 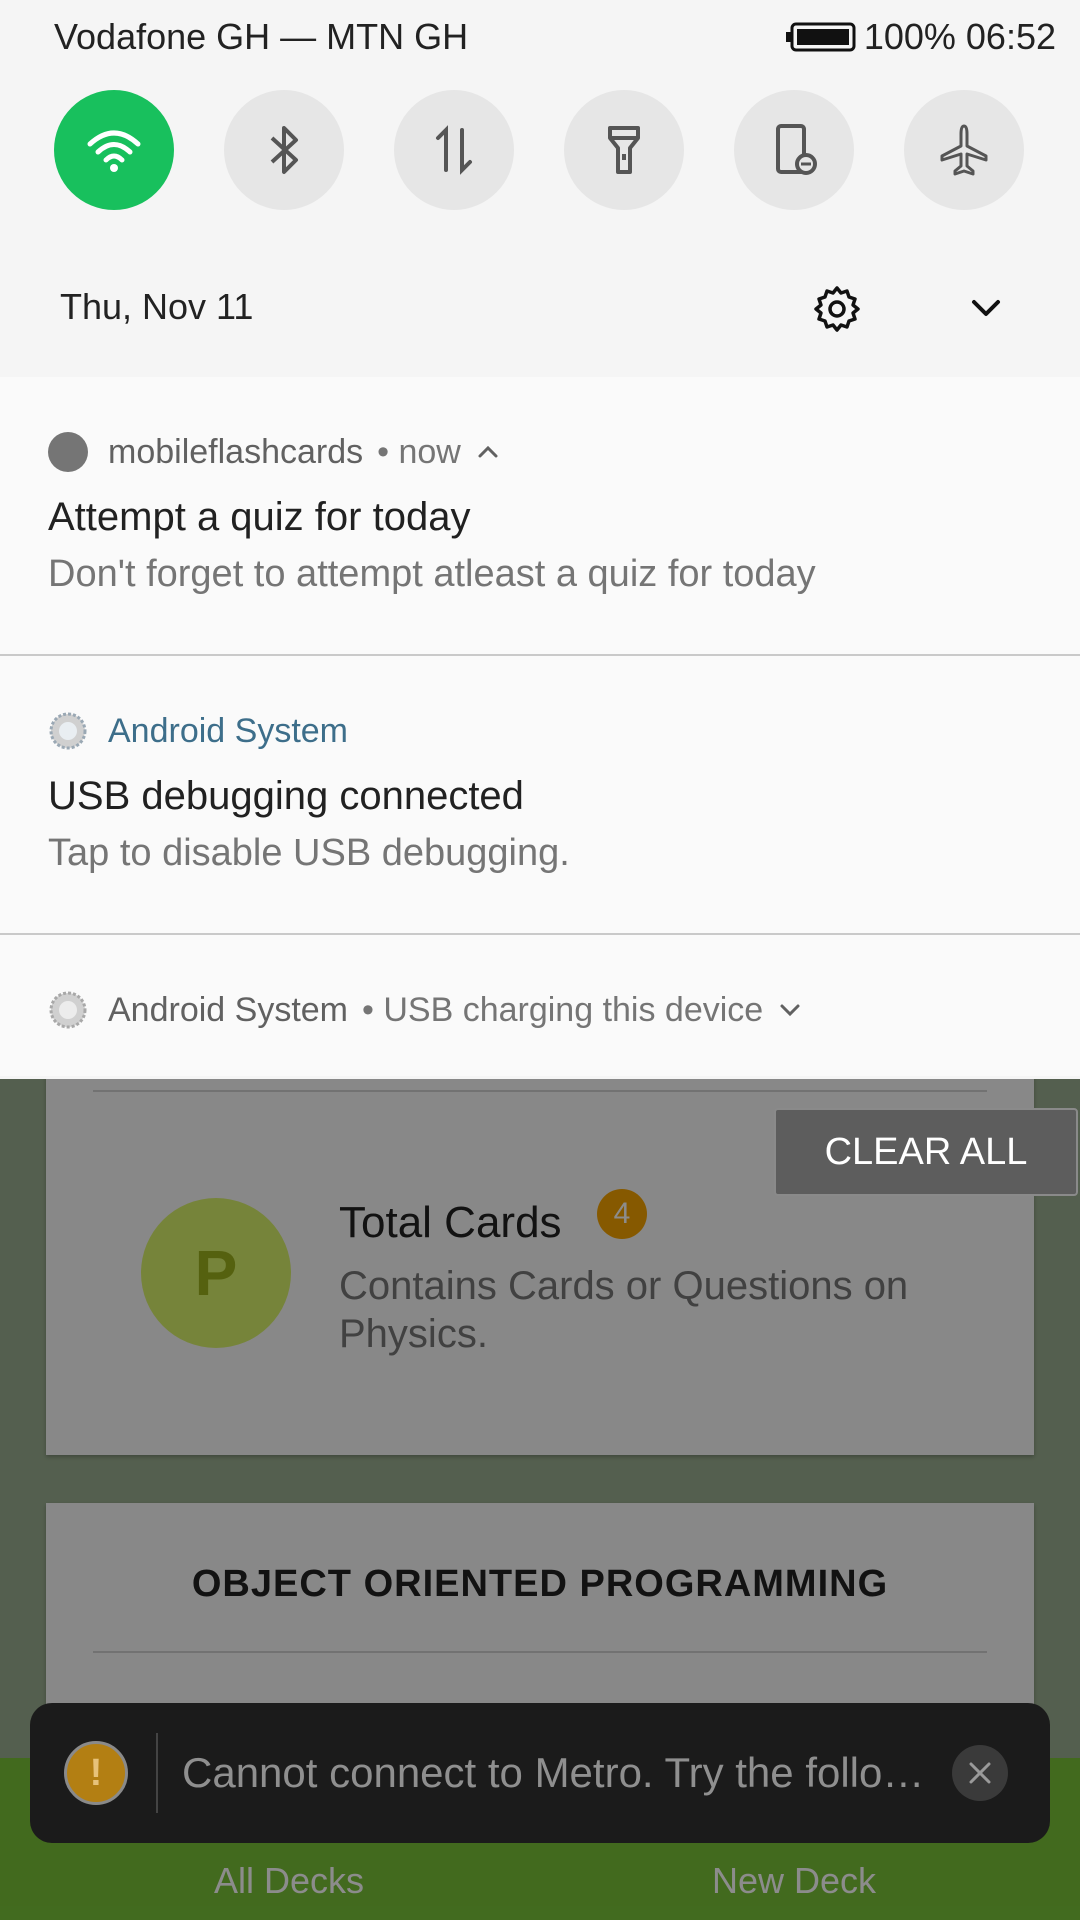 I want to click on wifi-toggle, so click(x=114, y=150).